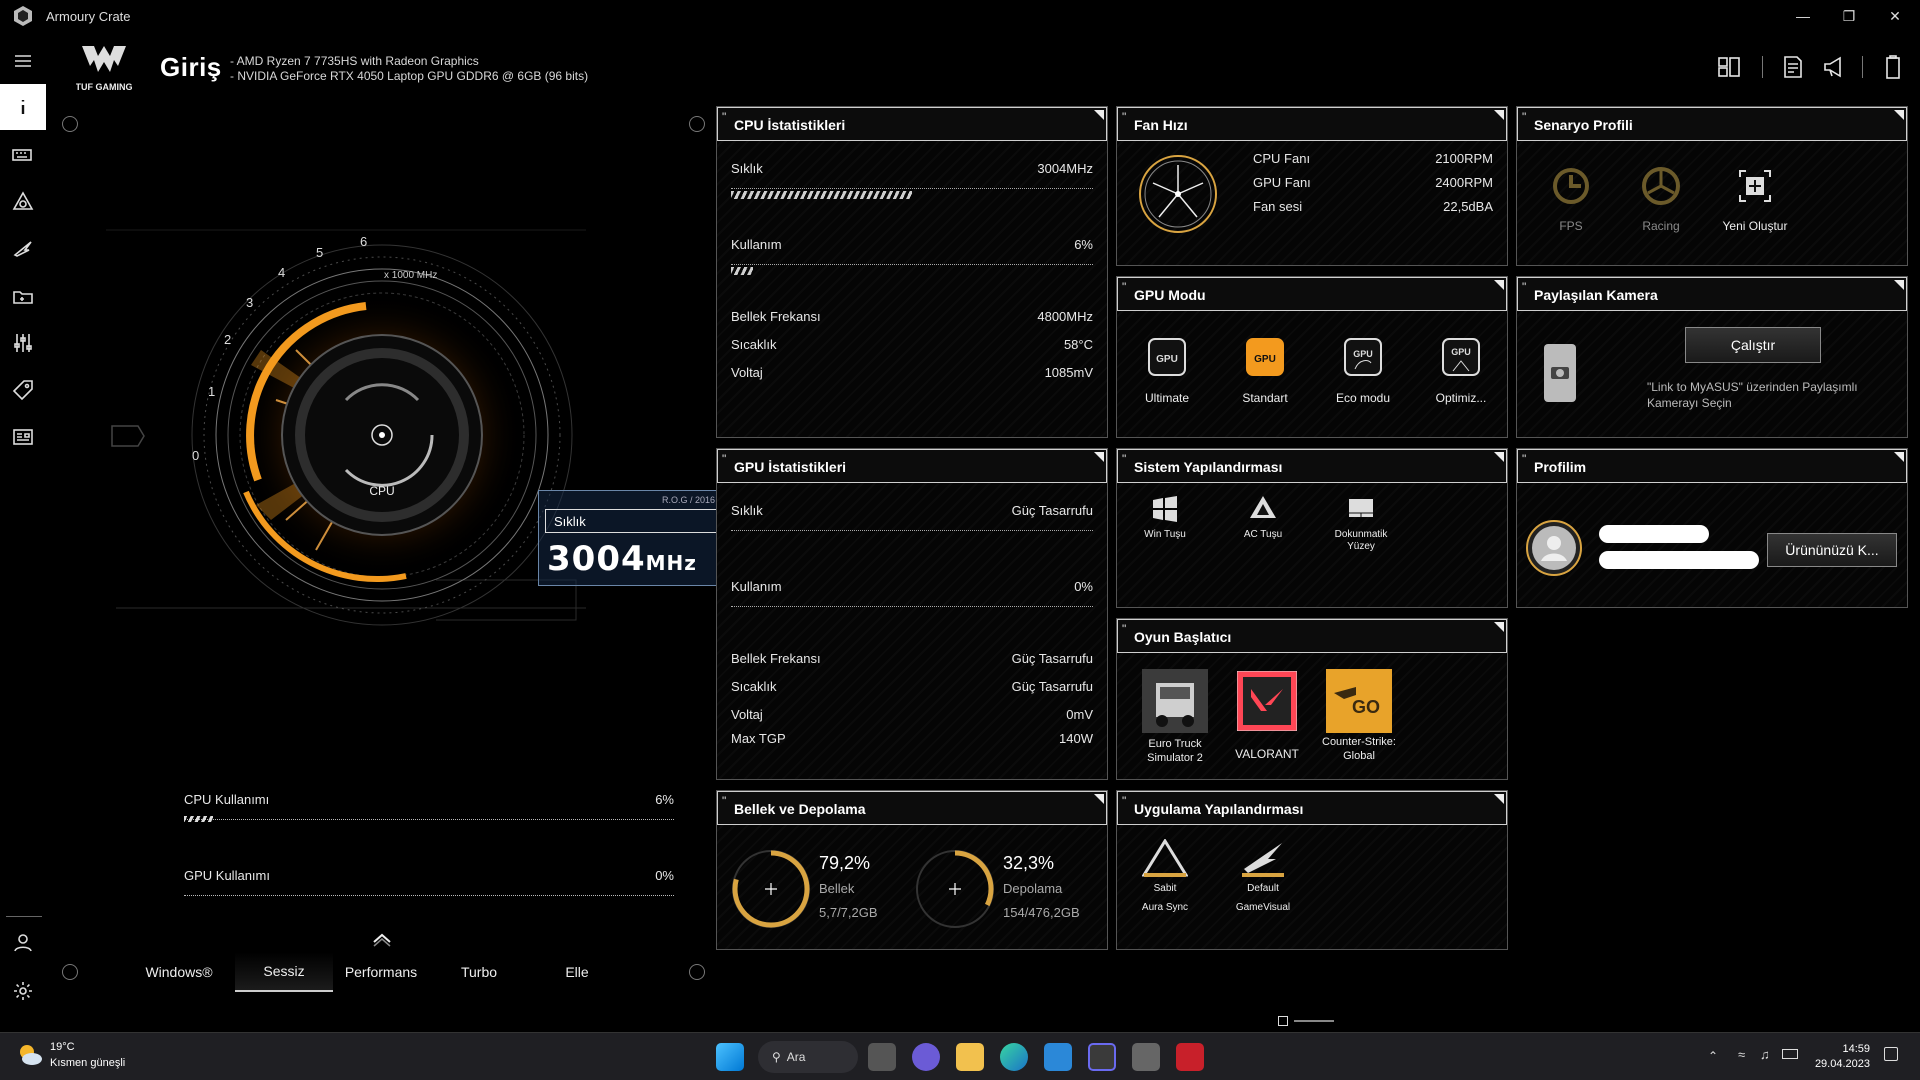 The width and height of the screenshot is (1920, 1080). What do you see at coordinates (23, 390) in the screenshot?
I see `nav-deals` at bounding box center [23, 390].